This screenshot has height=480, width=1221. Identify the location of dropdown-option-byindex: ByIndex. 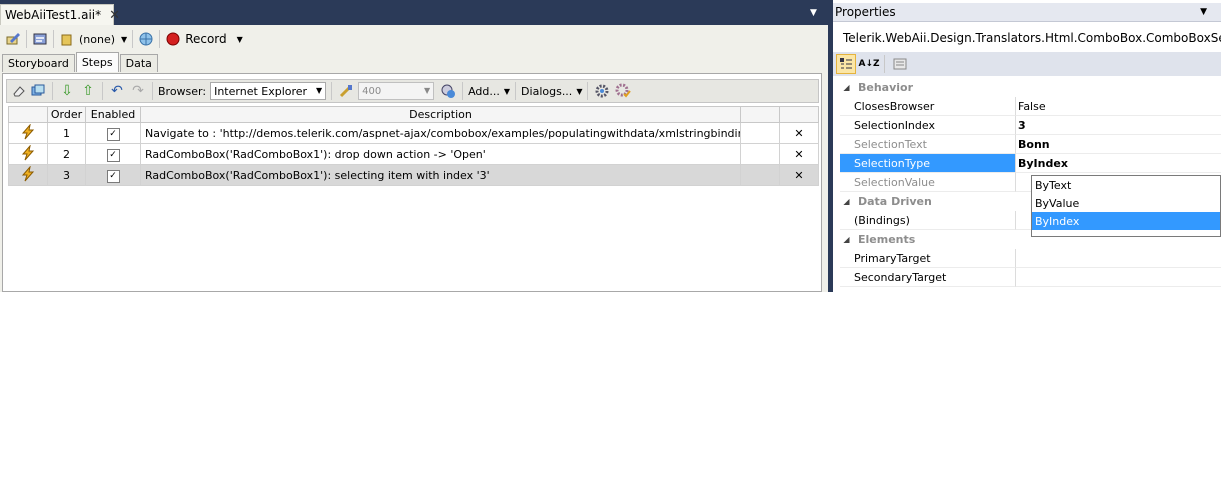
(1126, 221).